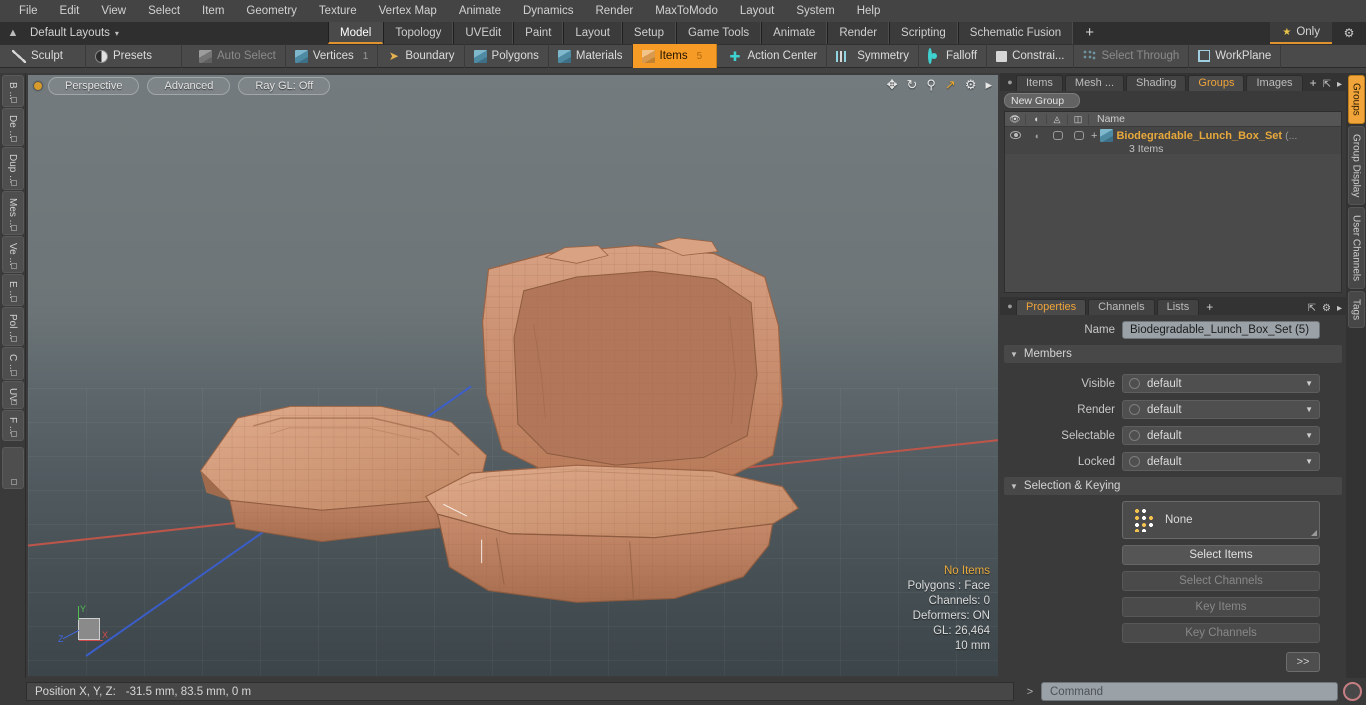 The image size is (1366, 705). Describe the element at coordinates (1078, 134) in the screenshot. I see `row-shaded-toggle` at that location.